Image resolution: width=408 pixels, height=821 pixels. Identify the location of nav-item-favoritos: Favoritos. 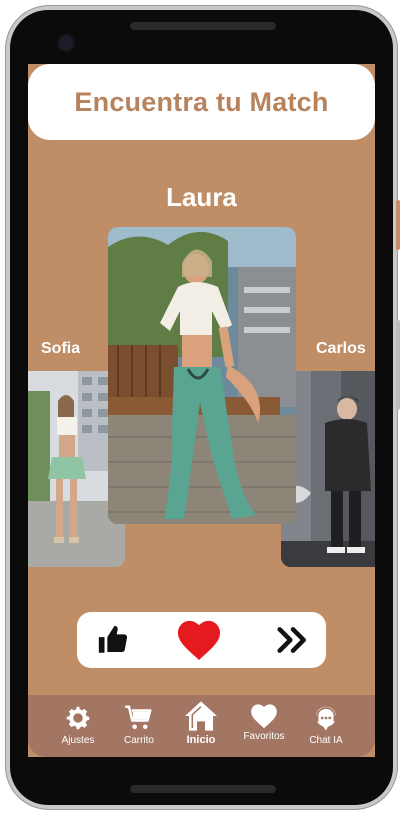
(264, 728).